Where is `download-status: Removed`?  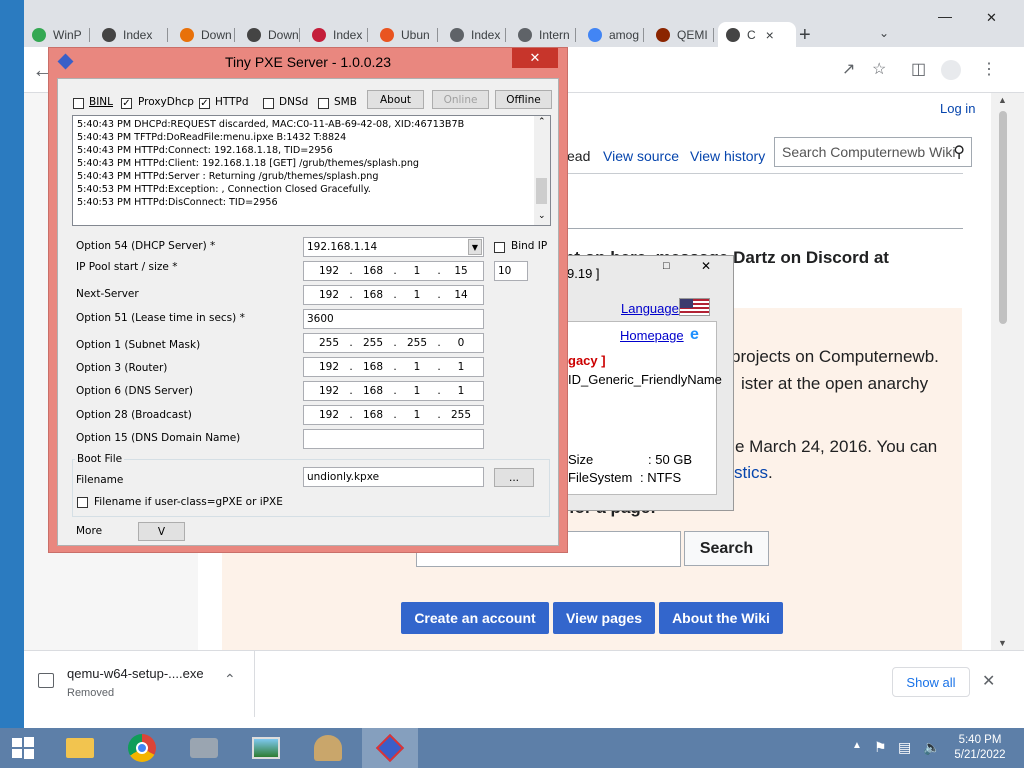
download-status: Removed is located at coordinates (91, 693).